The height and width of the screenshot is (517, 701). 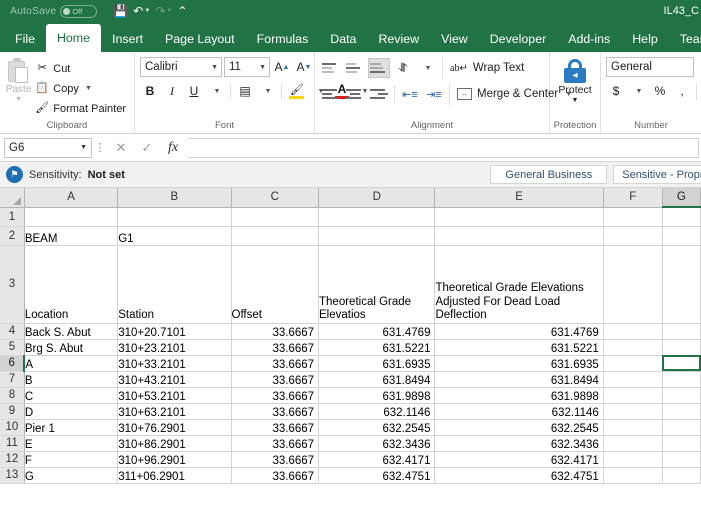 I want to click on column-header-f: F, so click(x=633, y=198).